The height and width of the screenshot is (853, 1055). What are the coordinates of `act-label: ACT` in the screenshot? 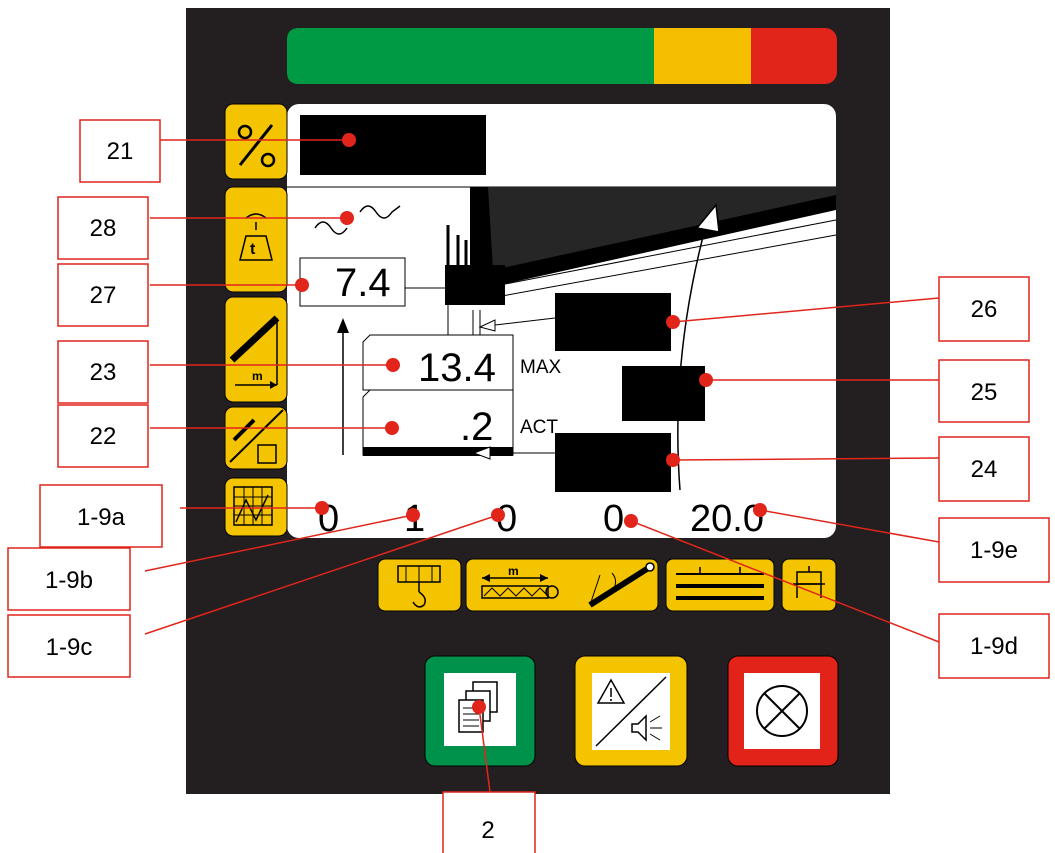 It's located at (539, 427).